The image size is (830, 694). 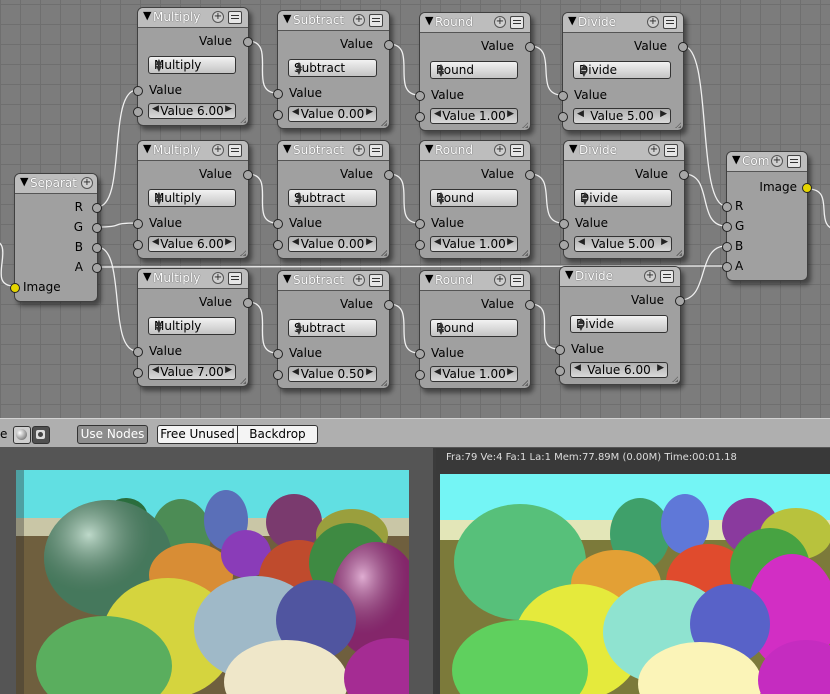 I want to click on divide-node-r1-input-socket, so click(x=563, y=96).